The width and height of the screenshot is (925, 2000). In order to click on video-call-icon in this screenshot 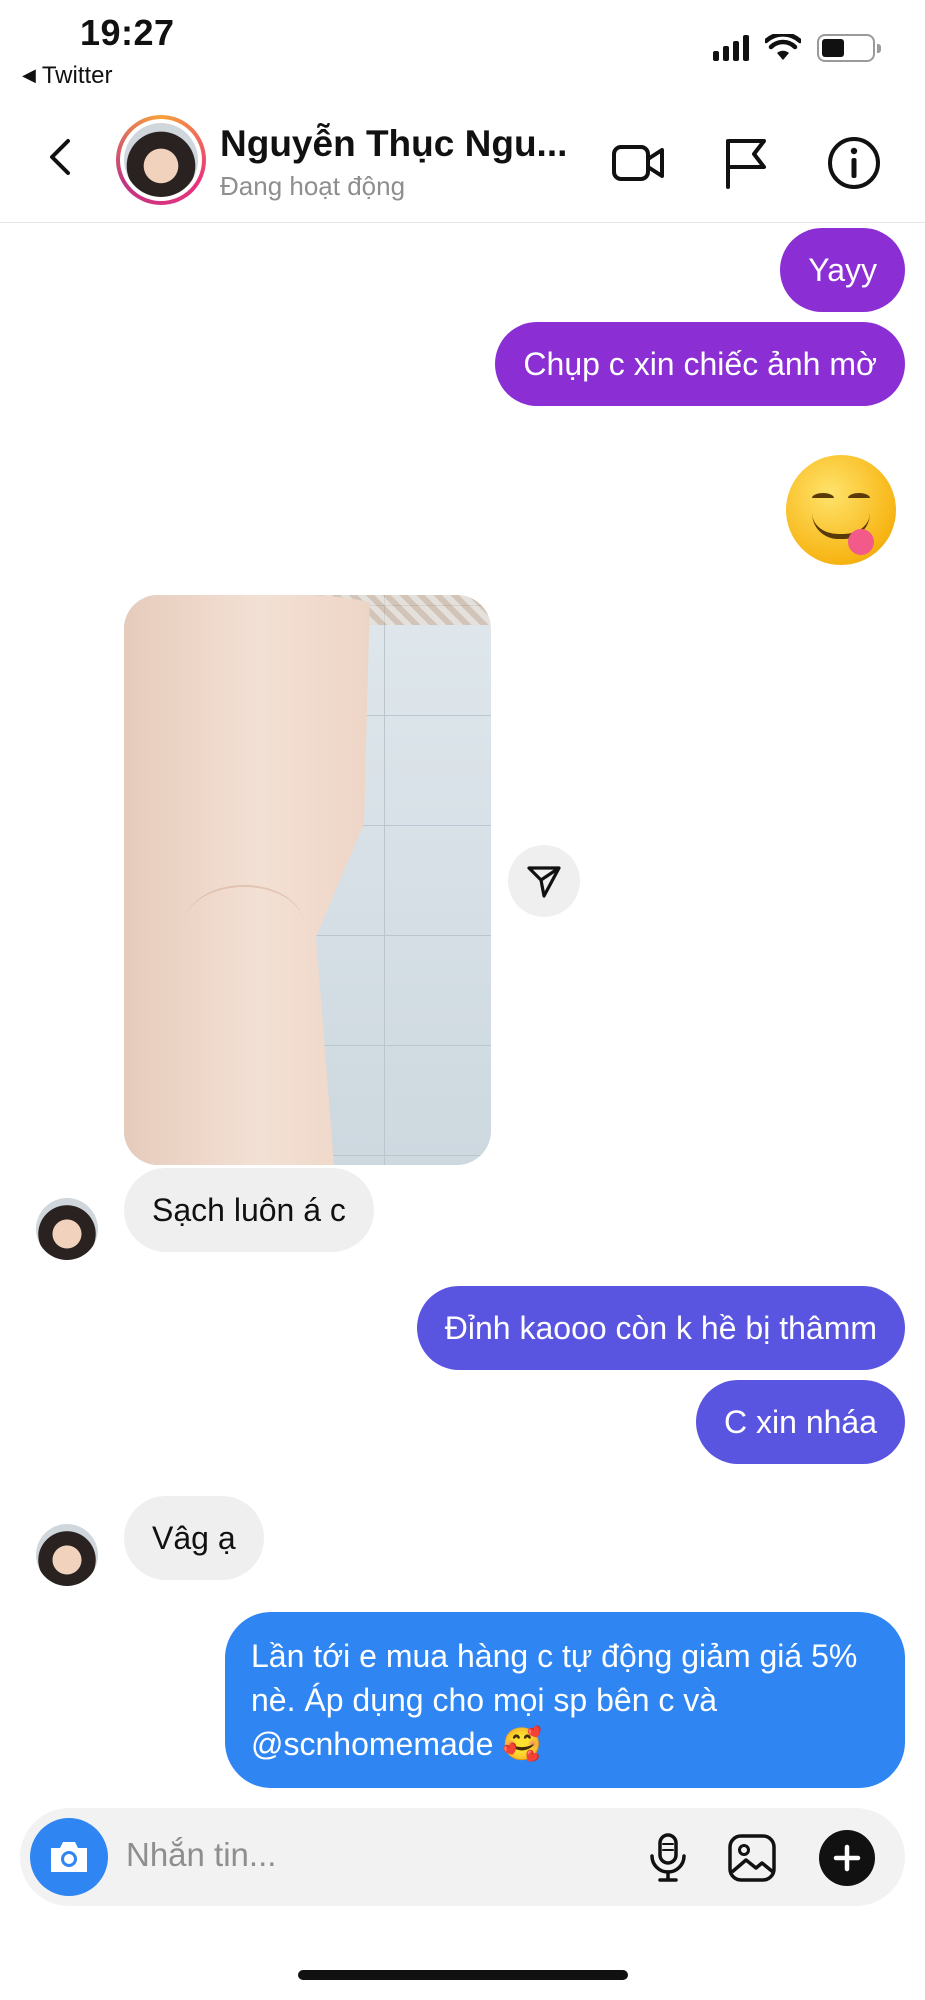, I will do `click(638, 163)`.